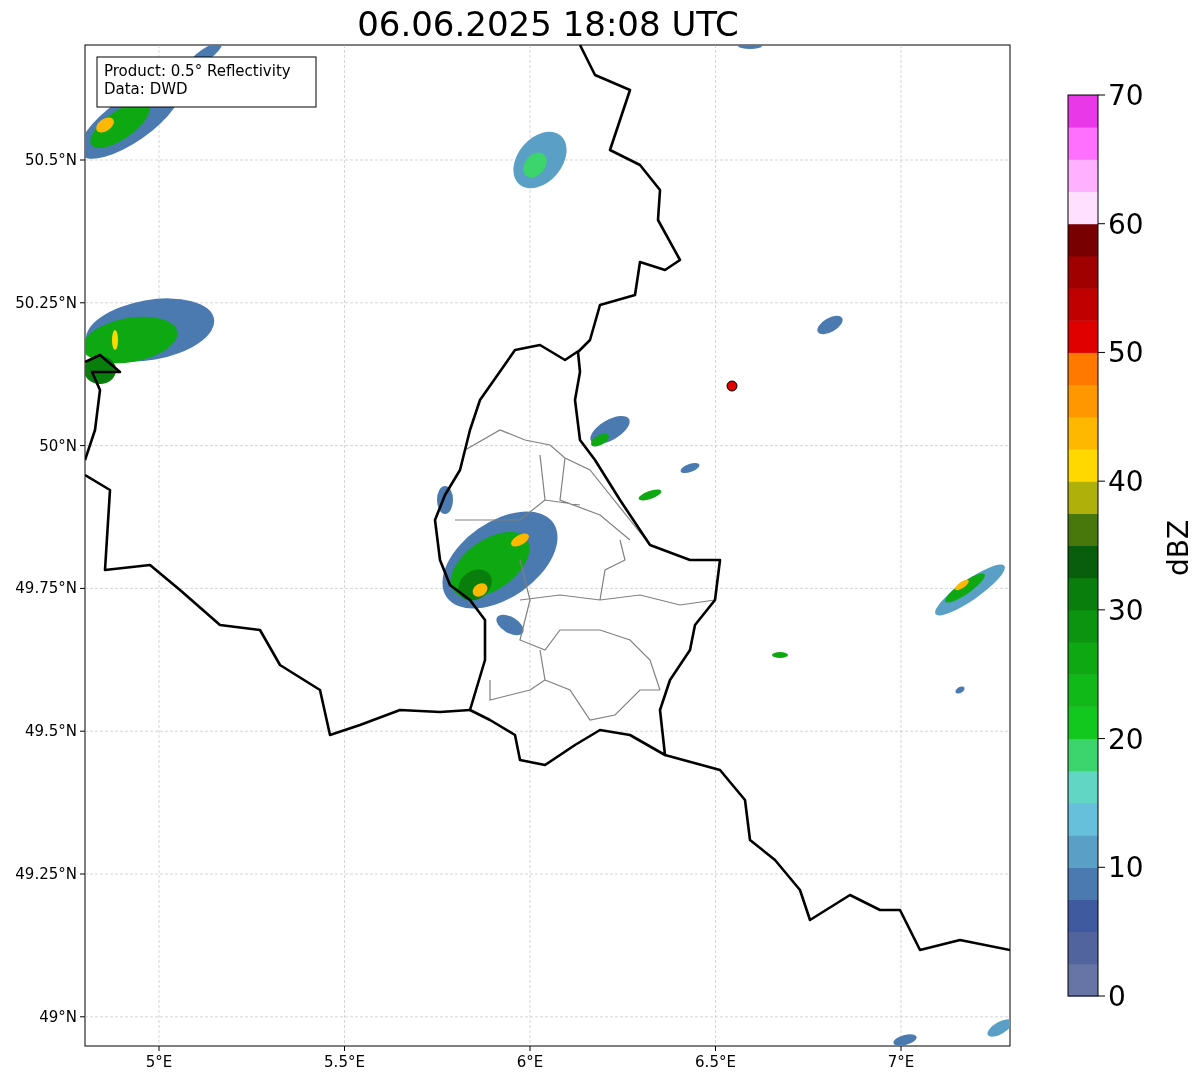 This screenshot has height=1081, width=1202. What do you see at coordinates (1126, 353) in the screenshot?
I see `colorbar-tick-label: 50` at bounding box center [1126, 353].